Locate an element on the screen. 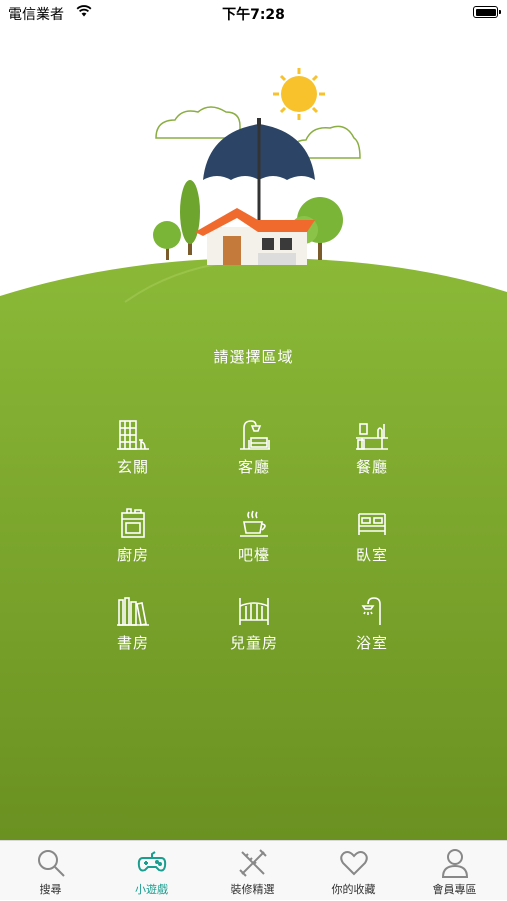 This screenshot has width=507, height=901. bed-icon is located at coordinates (372, 524).